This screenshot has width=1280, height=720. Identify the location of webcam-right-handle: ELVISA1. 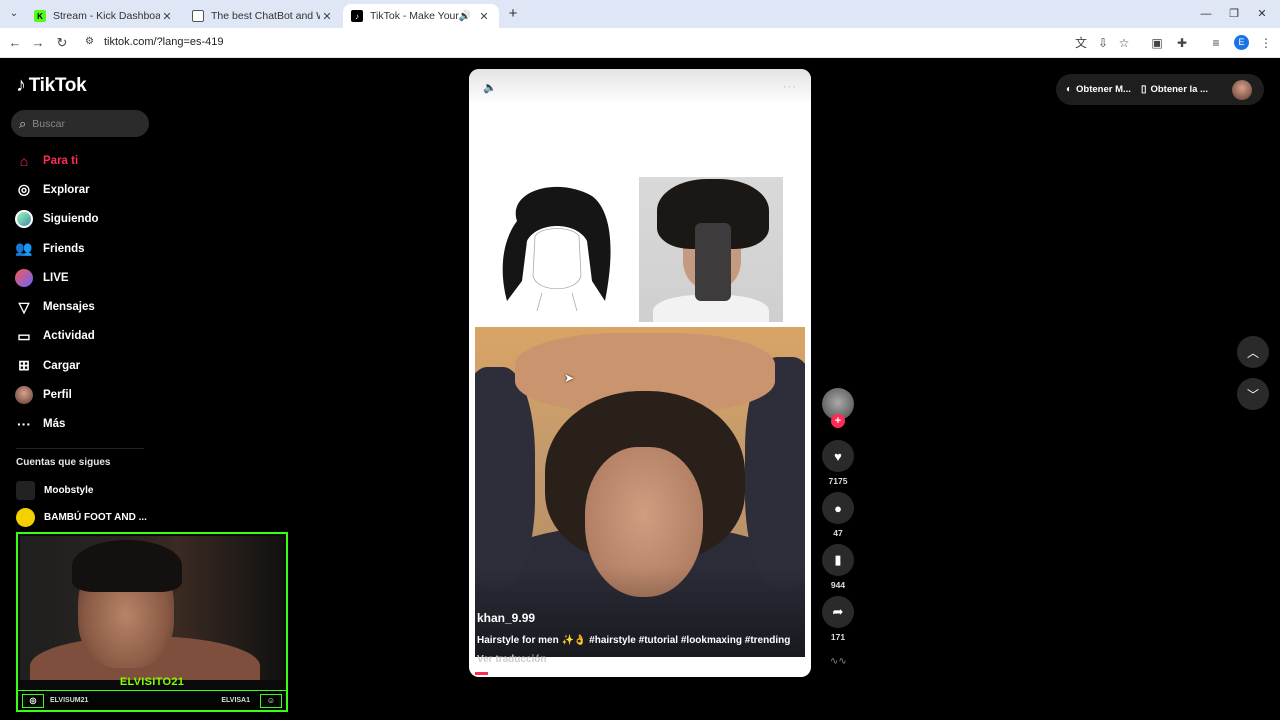
(235, 700).